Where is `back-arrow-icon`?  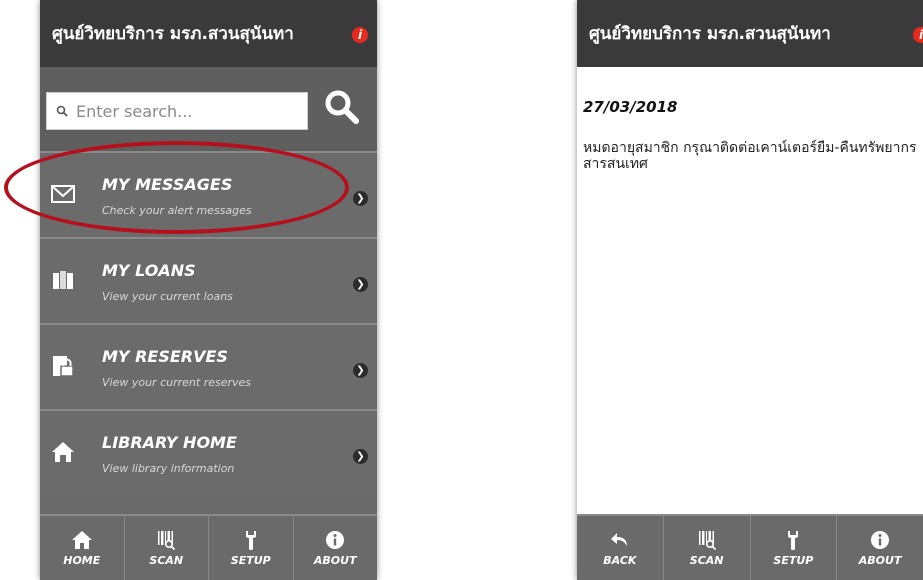 back-arrow-icon is located at coordinates (618, 539).